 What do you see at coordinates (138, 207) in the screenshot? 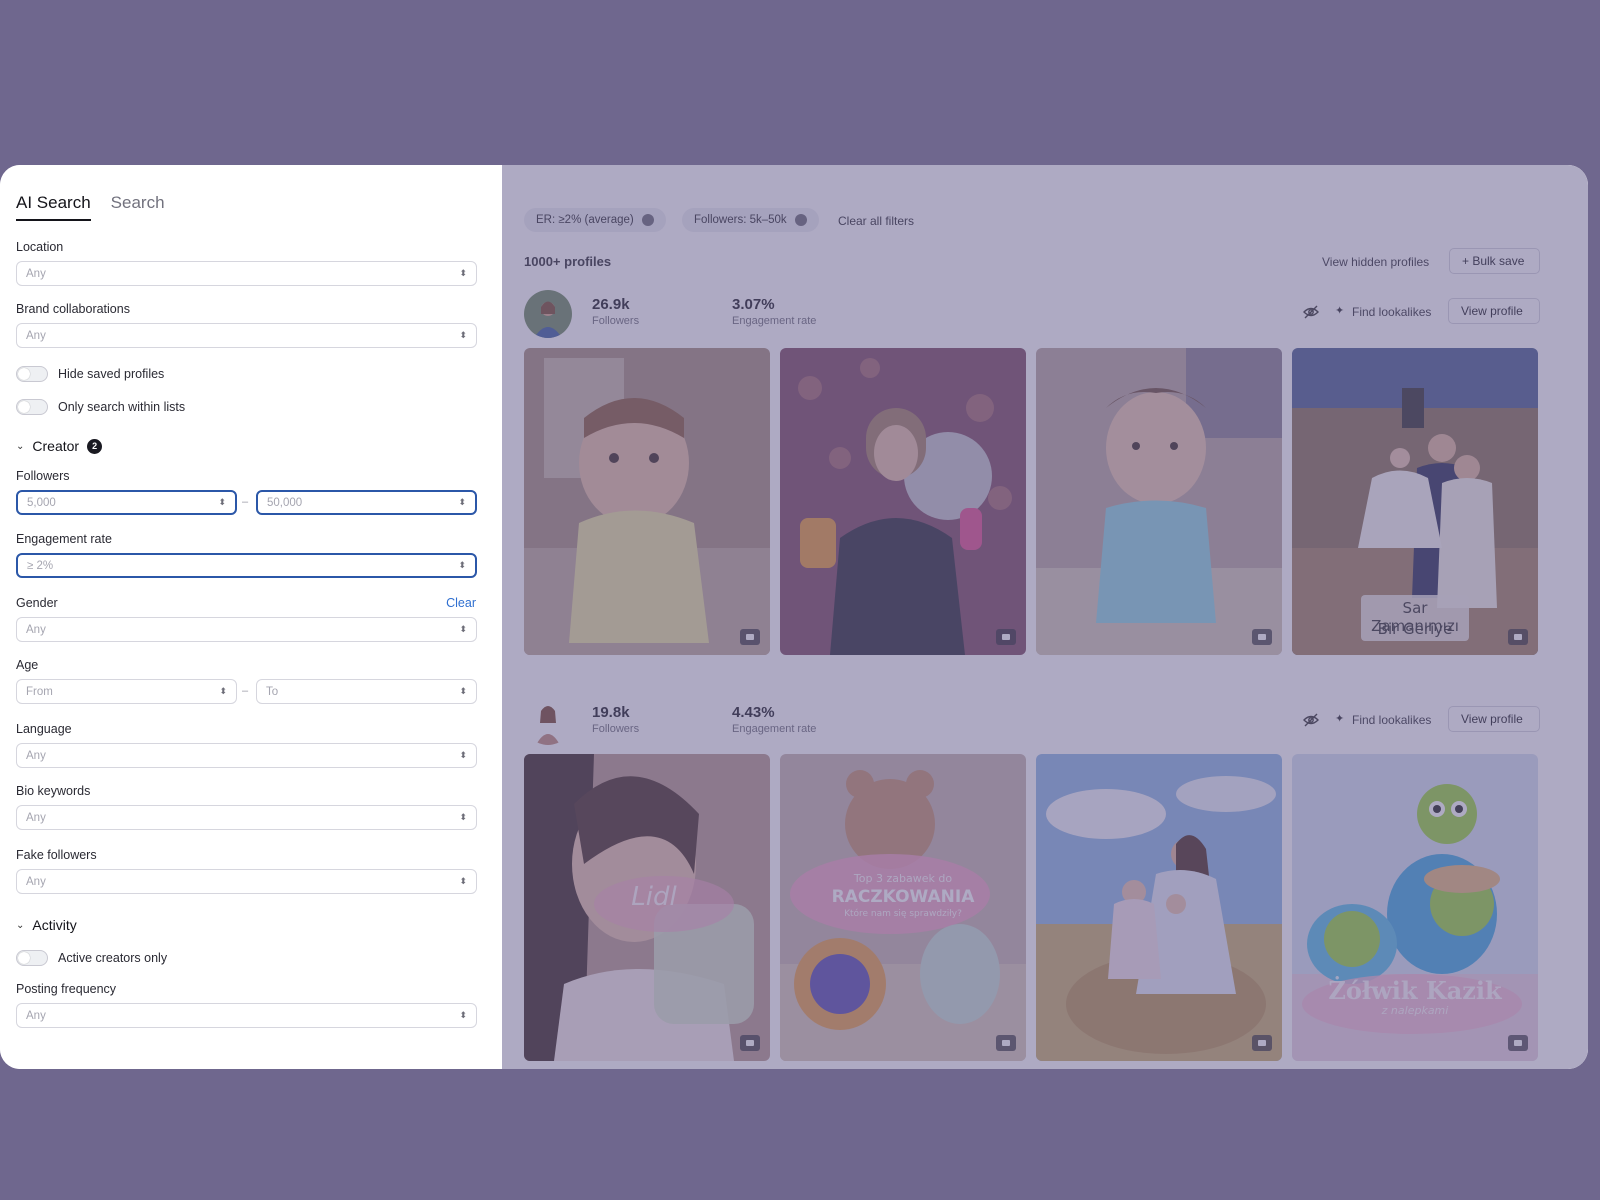
I see `tab-search: Search` at bounding box center [138, 207].